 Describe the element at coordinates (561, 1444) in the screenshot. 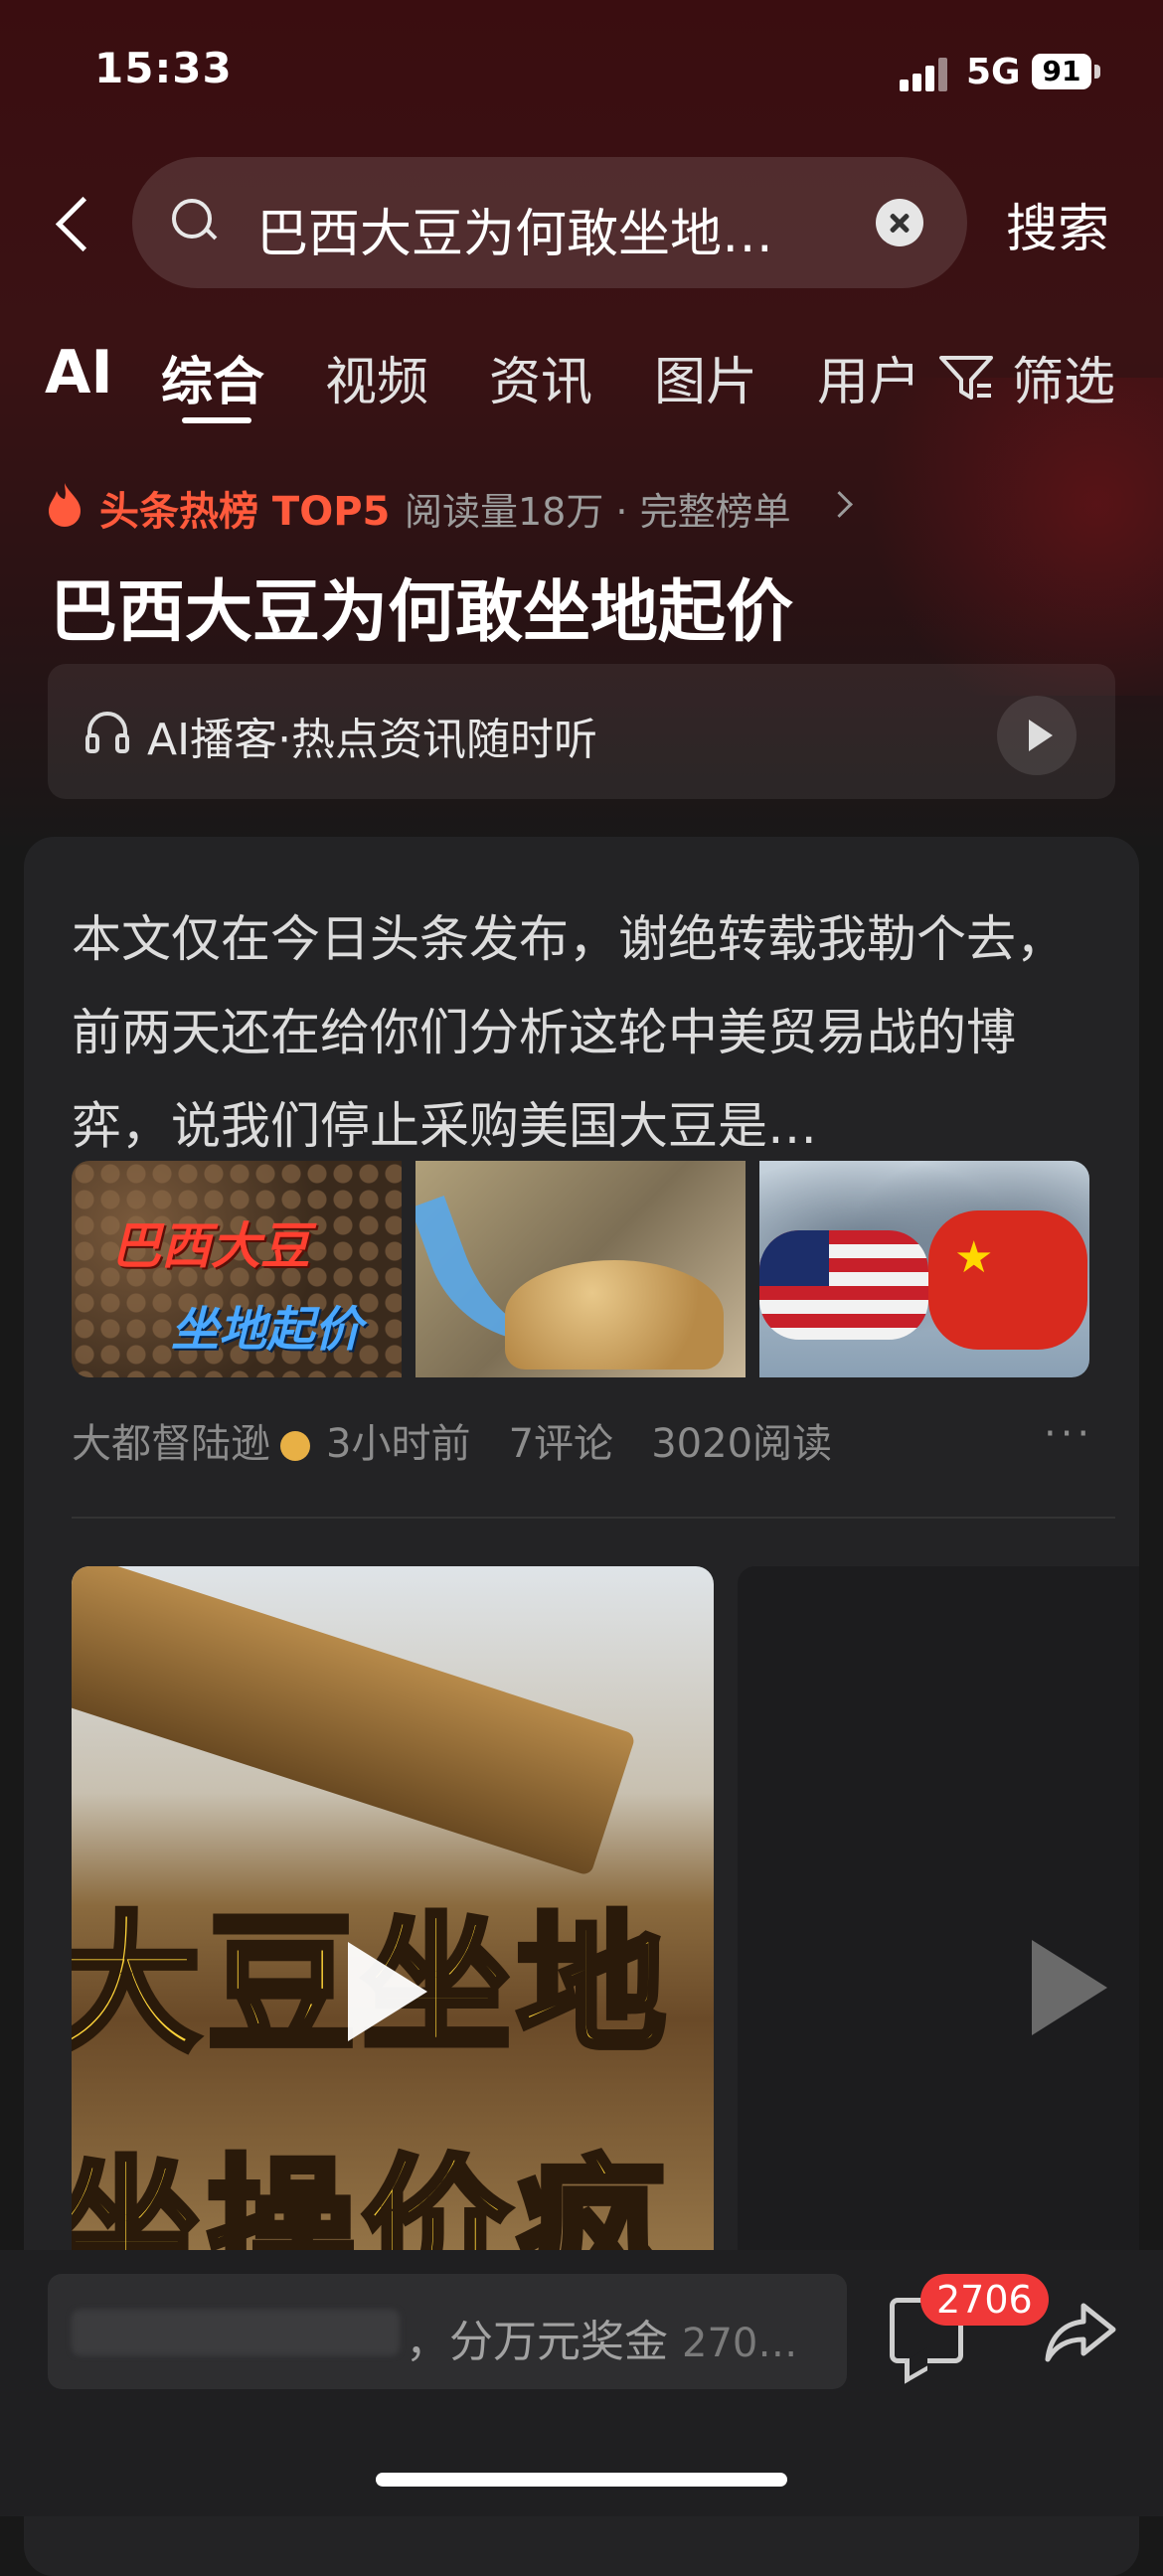

I see `article-comments: 7评论` at that location.